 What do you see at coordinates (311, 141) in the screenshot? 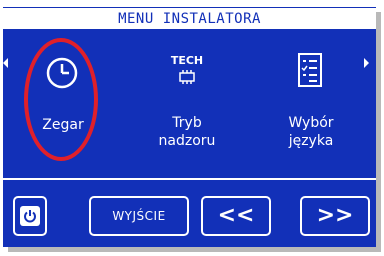
I see `menu-item-label-line2: języka` at bounding box center [311, 141].